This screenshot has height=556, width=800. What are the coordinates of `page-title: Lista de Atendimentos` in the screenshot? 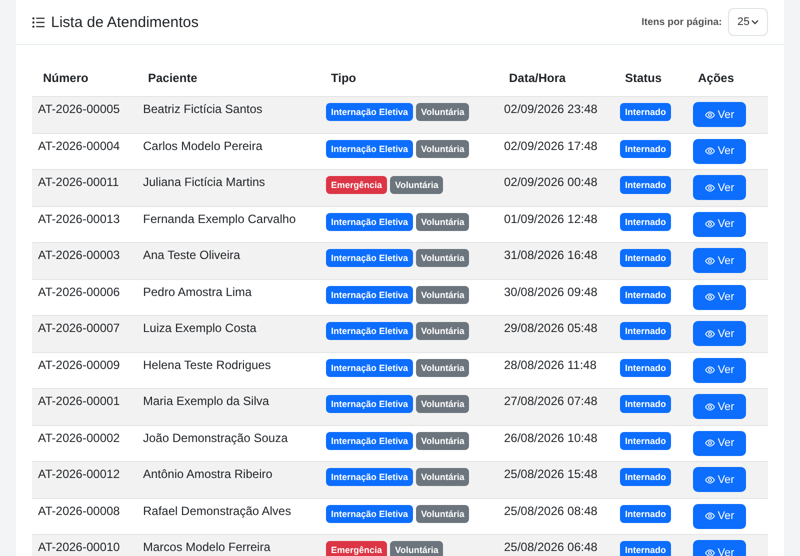 It's located at (125, 22).